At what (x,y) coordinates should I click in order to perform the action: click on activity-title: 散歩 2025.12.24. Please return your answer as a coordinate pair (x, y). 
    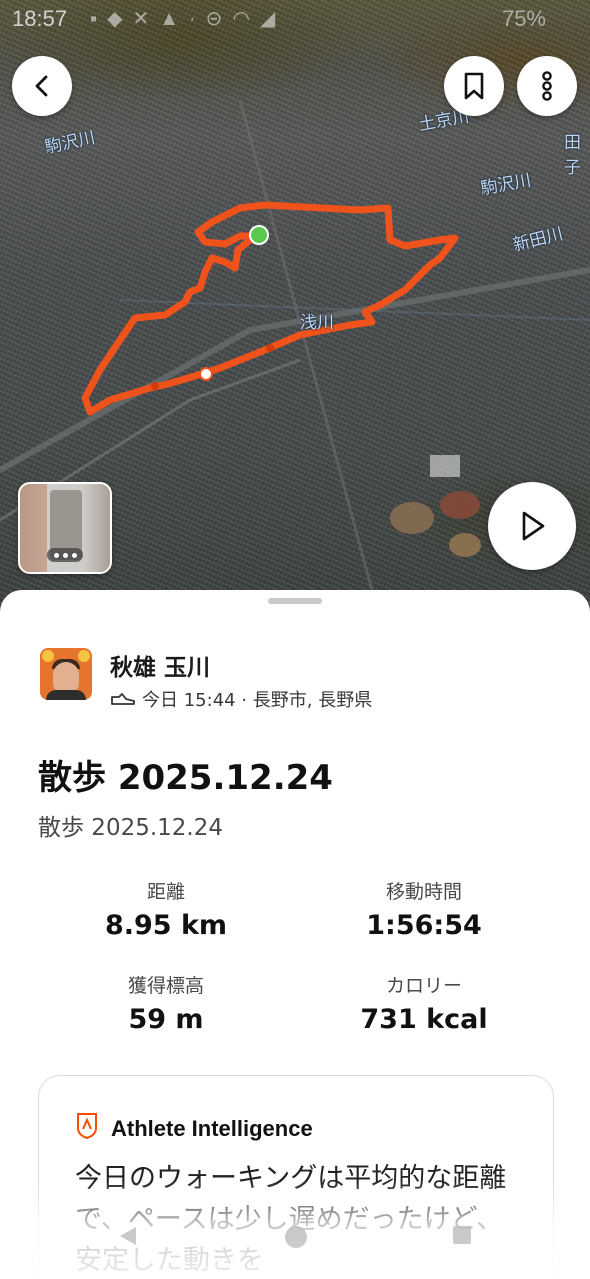
    Looking at the image, I should click on (185, 778).